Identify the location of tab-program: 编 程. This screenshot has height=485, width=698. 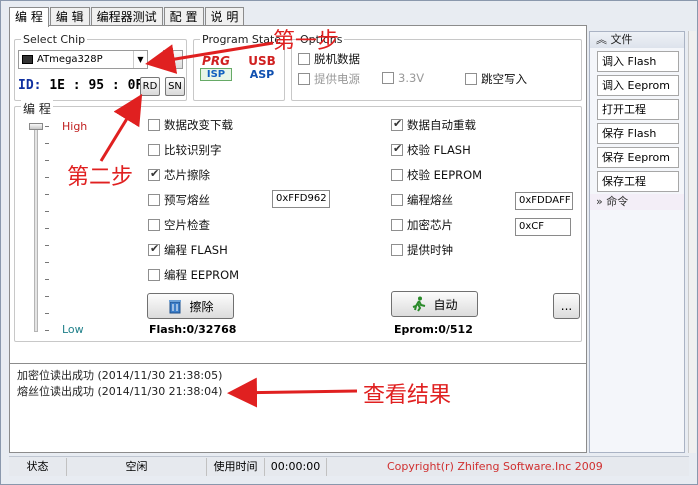
(29, 17).